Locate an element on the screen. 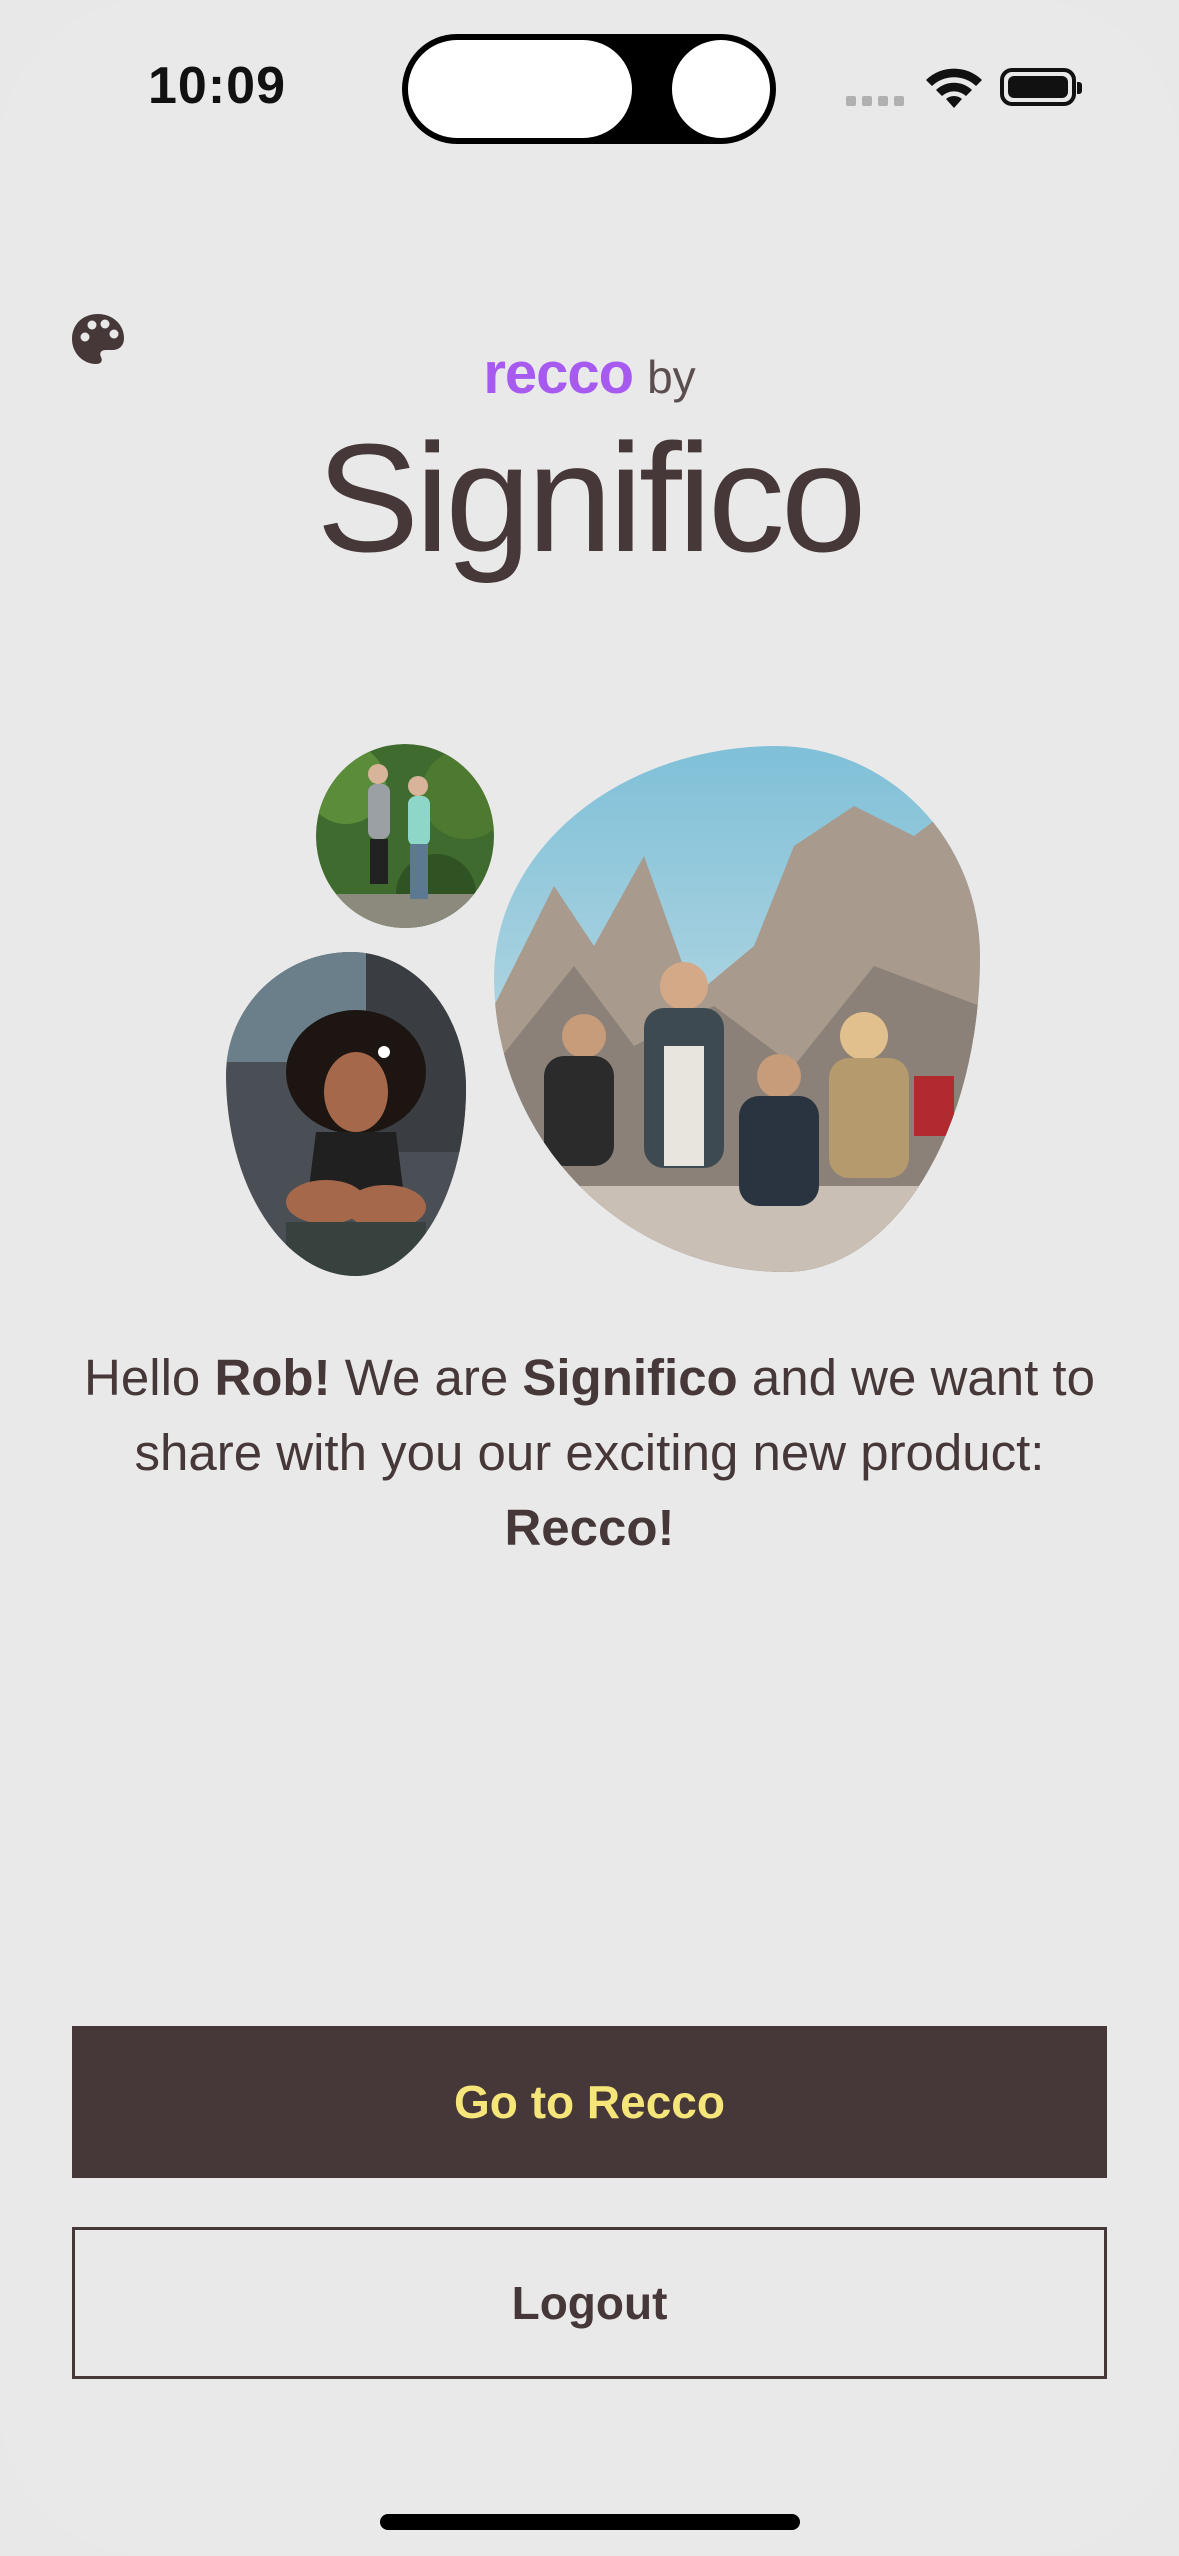 This screenshot has width=1179, height=2556. friends-hiking-photo is located at coordinates (737, 1009).